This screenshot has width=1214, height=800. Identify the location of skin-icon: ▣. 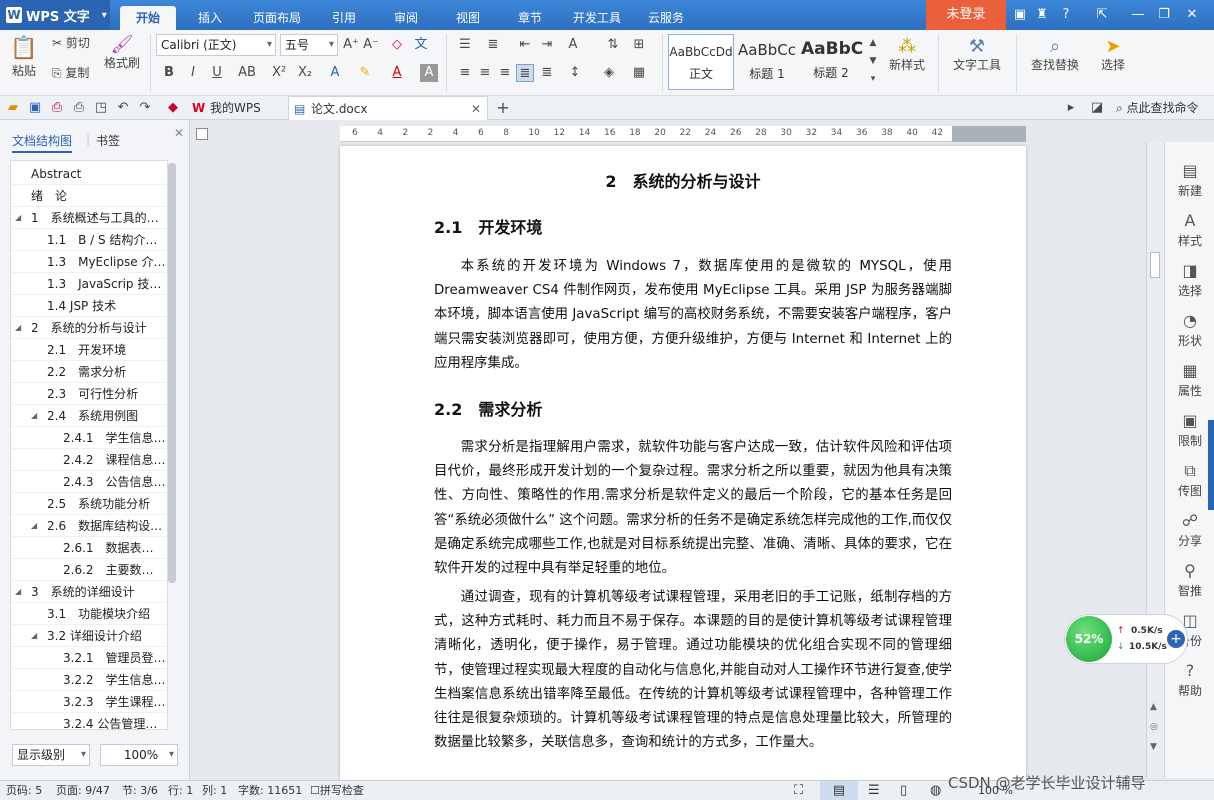
(1020, 15).